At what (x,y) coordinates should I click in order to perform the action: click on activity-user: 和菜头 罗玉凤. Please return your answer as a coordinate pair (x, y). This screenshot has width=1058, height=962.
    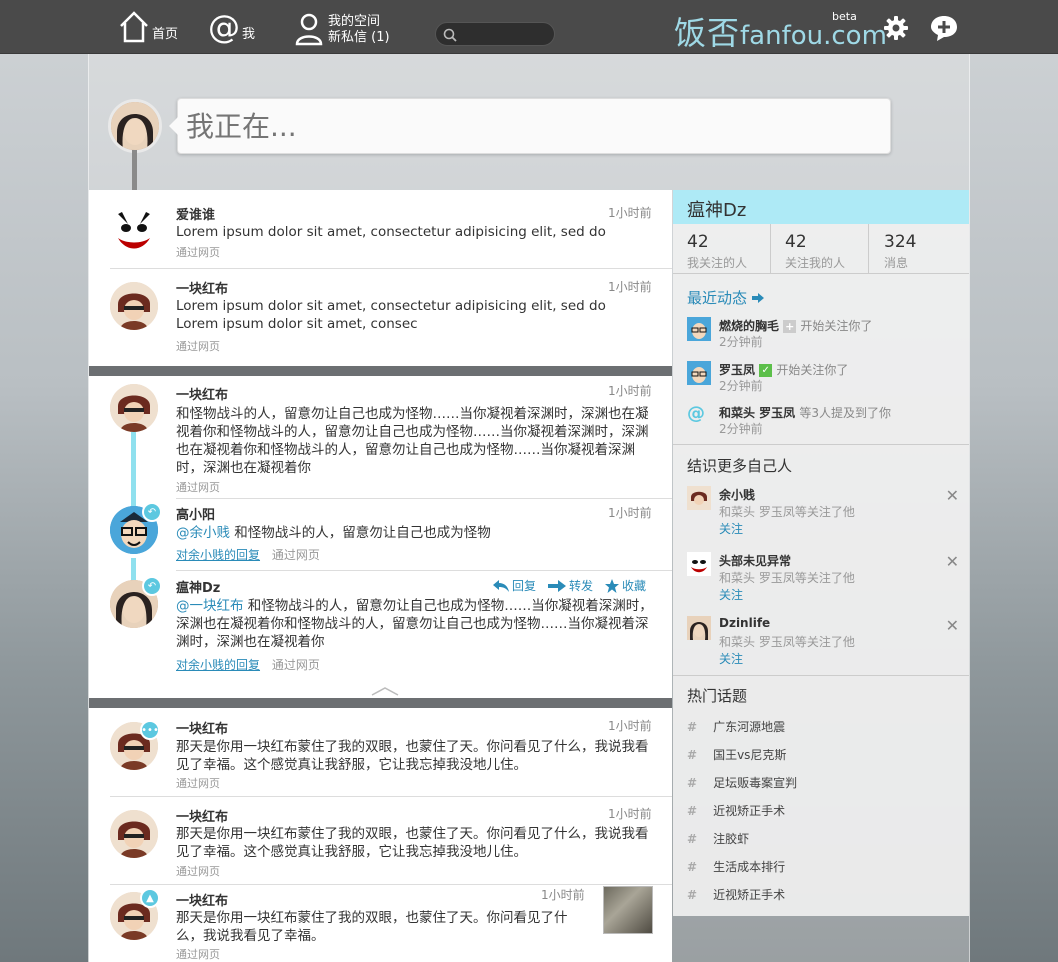
    Looking at the image, I should click on (757, 413).